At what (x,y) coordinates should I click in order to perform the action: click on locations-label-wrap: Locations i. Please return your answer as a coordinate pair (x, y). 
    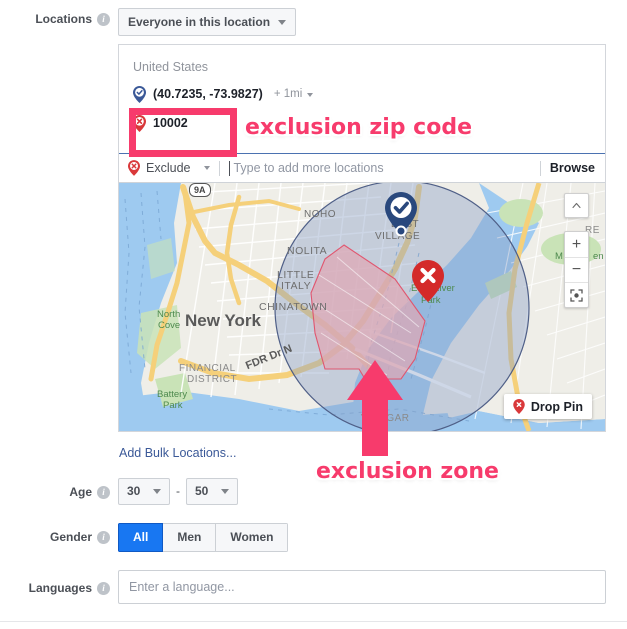
    Looking at the image, I should click on (55, 19).